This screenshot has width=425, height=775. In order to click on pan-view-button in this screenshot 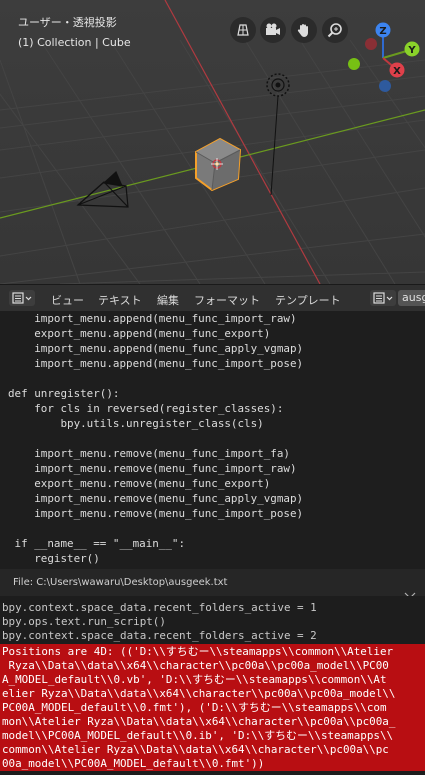, I will do `click(304, 30)`.